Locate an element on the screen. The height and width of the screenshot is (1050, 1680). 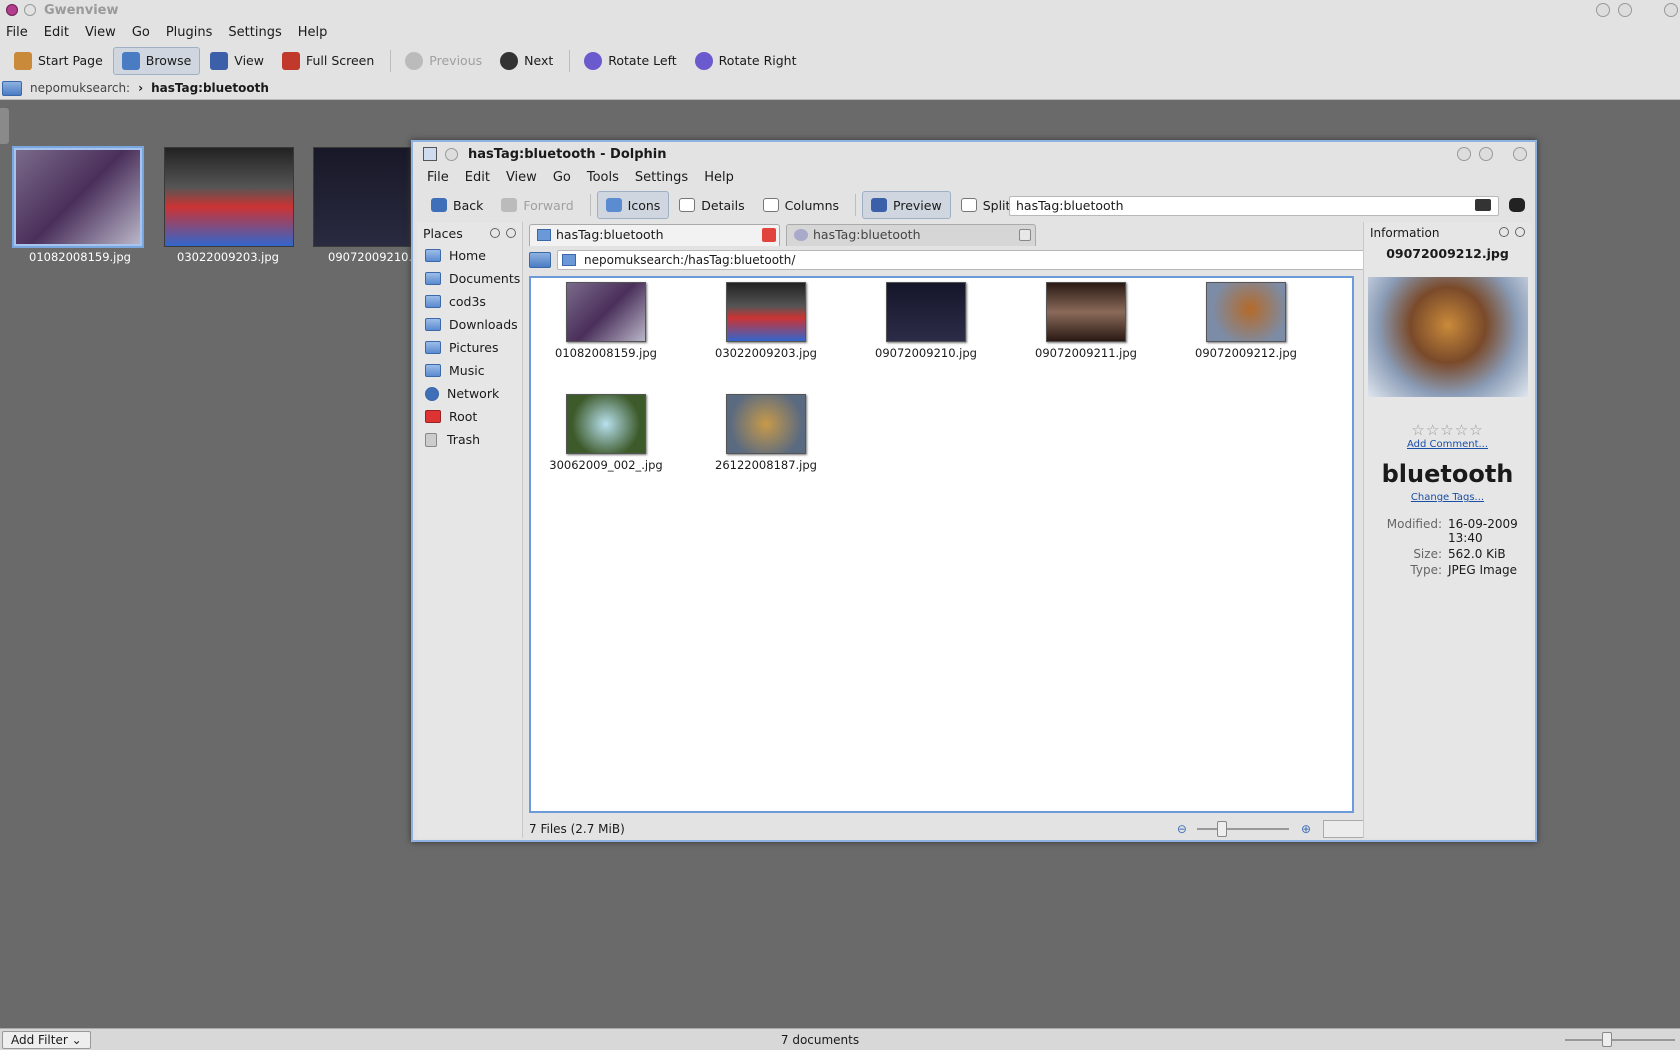
menu-plugins: Plugins is located at coordinates (189, 32).